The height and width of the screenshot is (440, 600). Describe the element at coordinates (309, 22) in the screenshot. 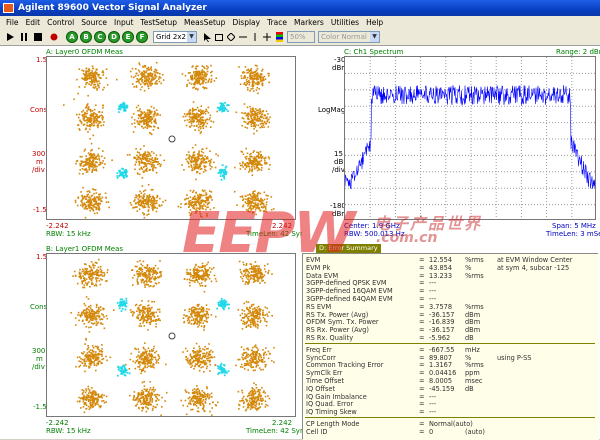

I see `menu-markers: Markers` at that location.